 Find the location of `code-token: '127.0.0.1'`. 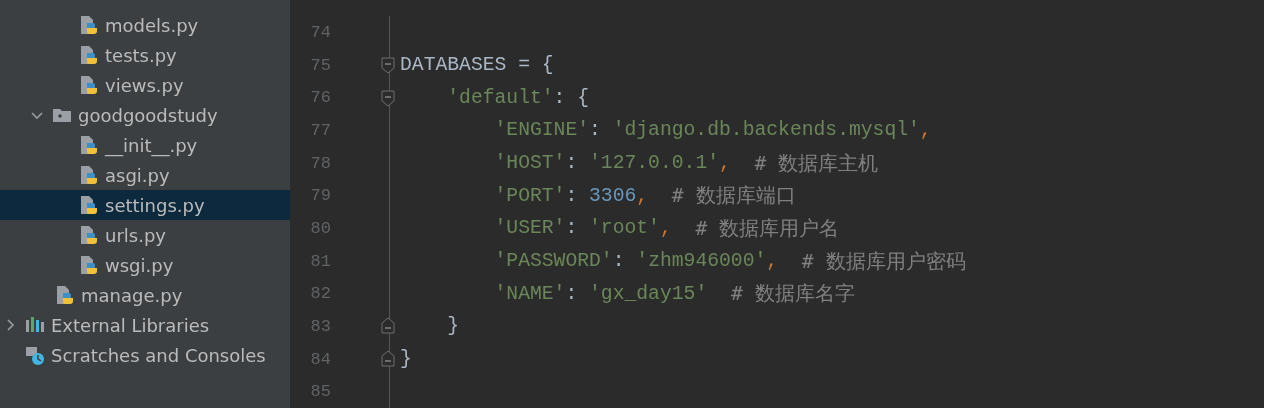

code-token: '127.0.0.1' is located at coordinates (654, 163).